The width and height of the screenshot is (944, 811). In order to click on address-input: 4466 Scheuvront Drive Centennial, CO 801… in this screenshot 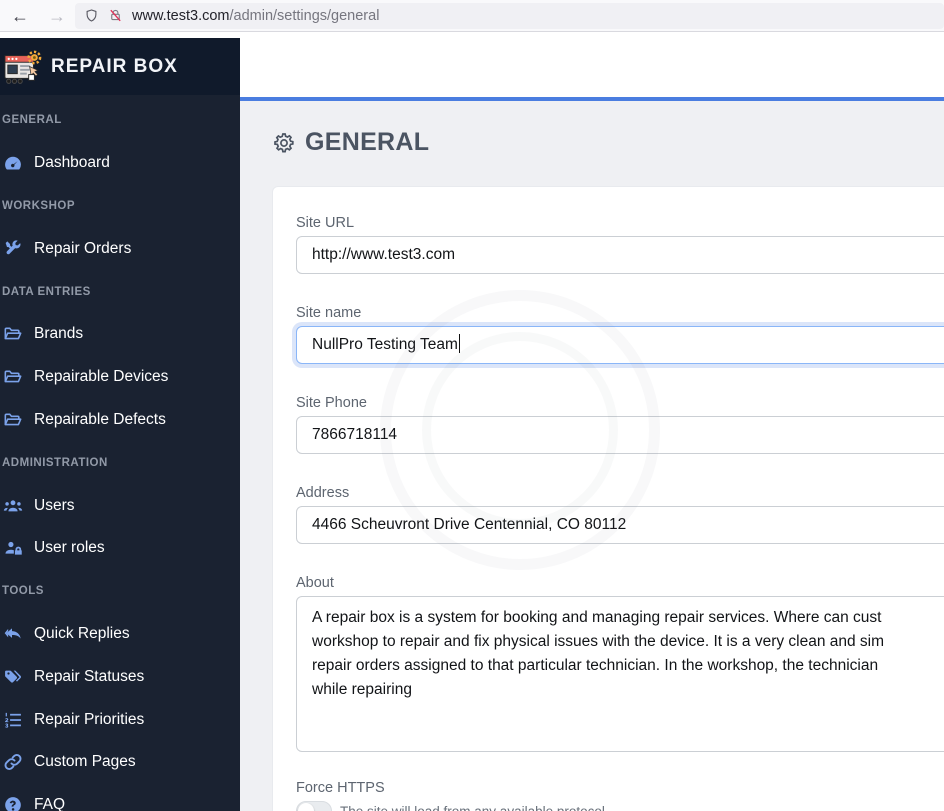, I will do `click(620, 525)`.